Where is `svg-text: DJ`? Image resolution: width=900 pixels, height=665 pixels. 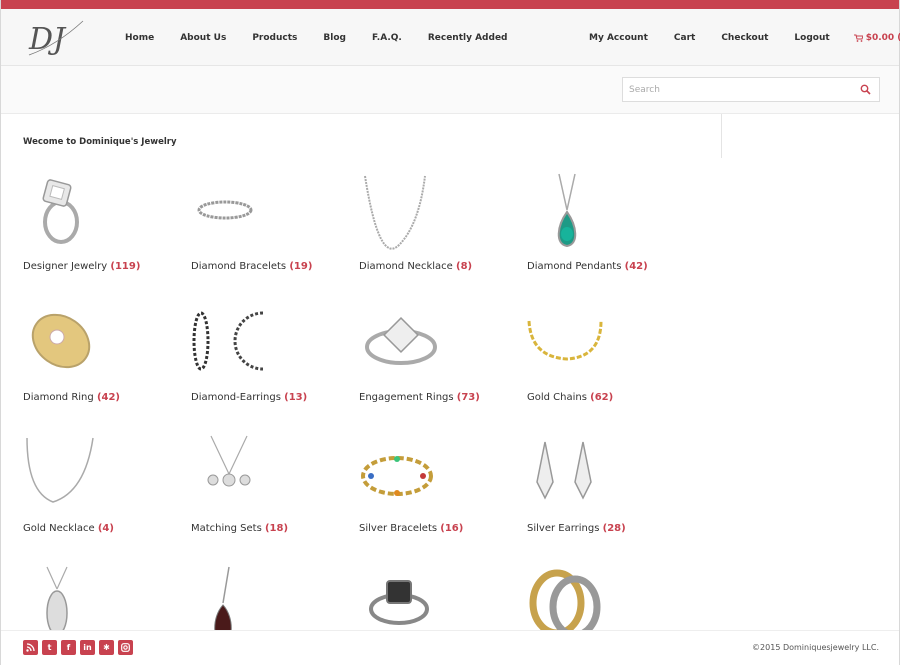
svg-text: DJ is located at coordinates (47, 39).